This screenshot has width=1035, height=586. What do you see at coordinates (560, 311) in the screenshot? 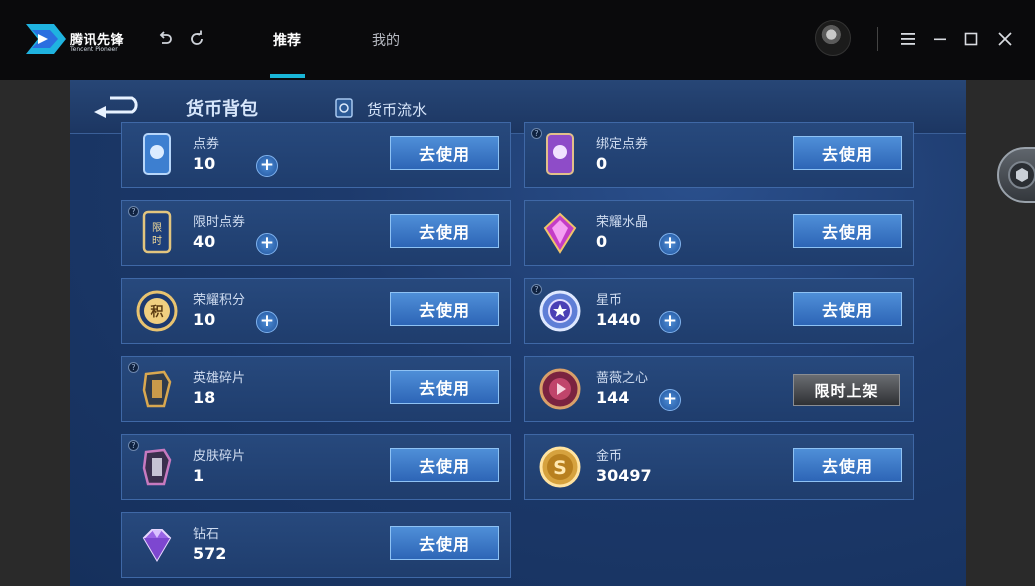
I see `star-coin-icon` at bounding box center [560, 311].